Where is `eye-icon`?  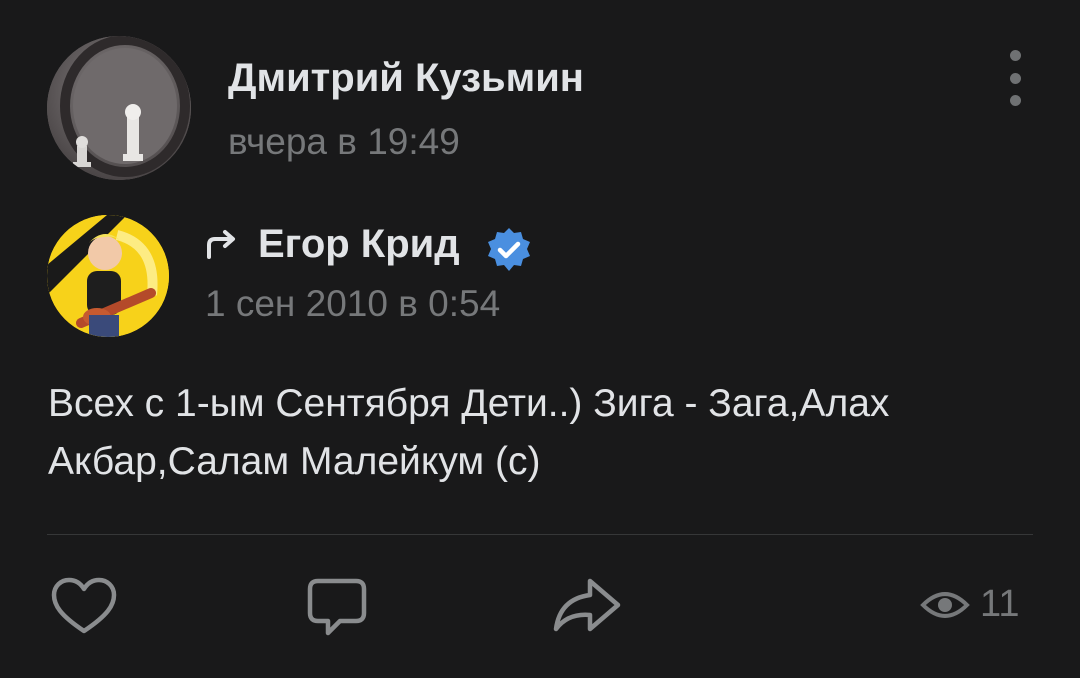
eye-icon is located at coordinates (945, 604).